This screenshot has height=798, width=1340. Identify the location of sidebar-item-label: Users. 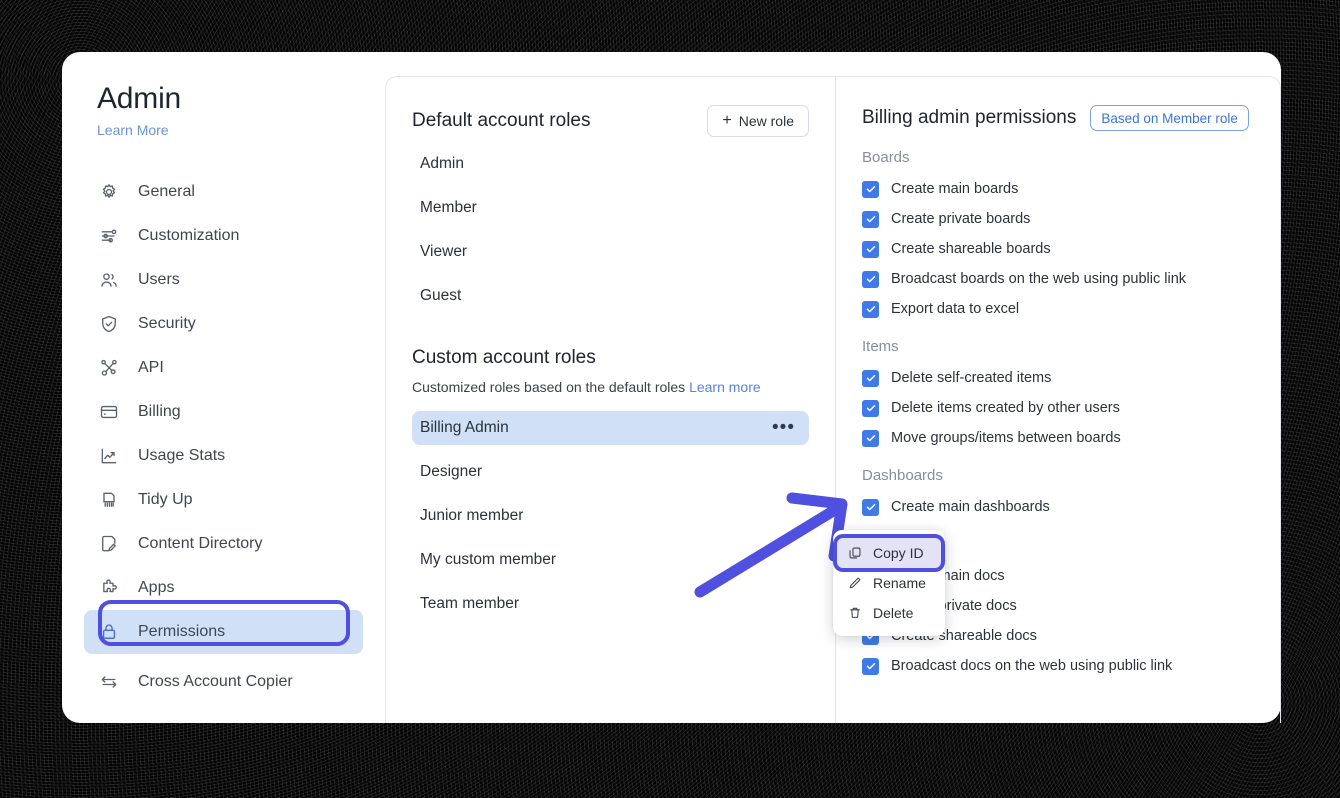
(159, 279).